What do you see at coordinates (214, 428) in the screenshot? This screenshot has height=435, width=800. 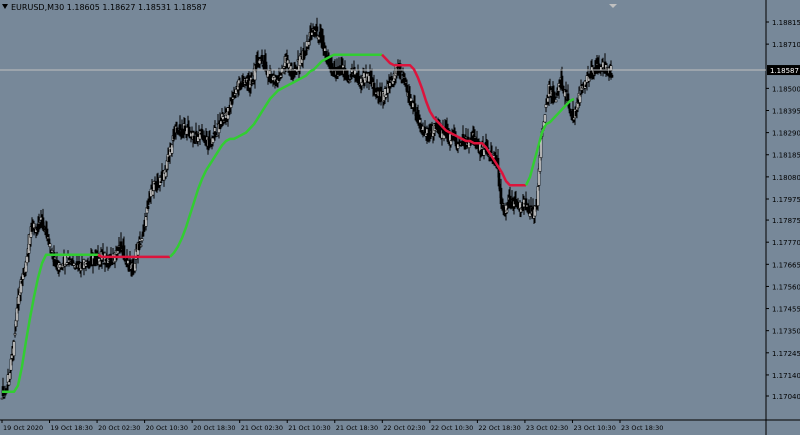 I see `x-tick-label: 20 Oct 18:30` at bounding box center [214, 428].